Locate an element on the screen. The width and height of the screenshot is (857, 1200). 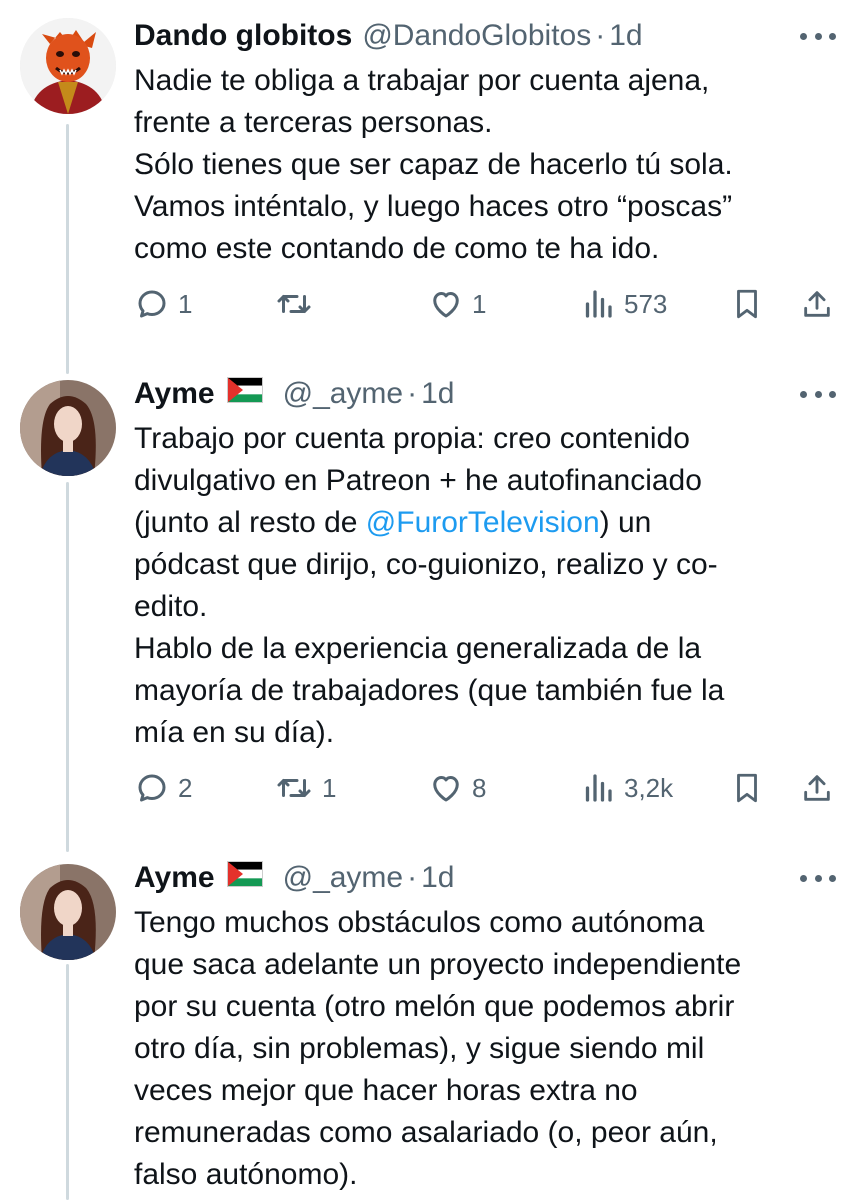
repost-button: 1 is located at coordinates (305, 788).